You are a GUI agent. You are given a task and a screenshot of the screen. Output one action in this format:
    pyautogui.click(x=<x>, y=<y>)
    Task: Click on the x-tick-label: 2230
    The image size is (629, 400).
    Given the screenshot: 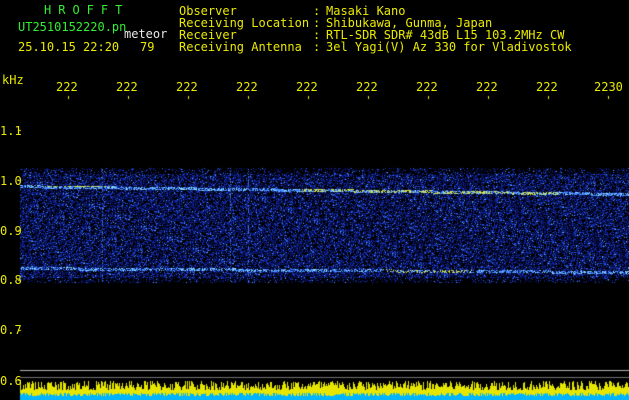 What is the action you would take?
    pyautogui.click(x=608, y=87)
    